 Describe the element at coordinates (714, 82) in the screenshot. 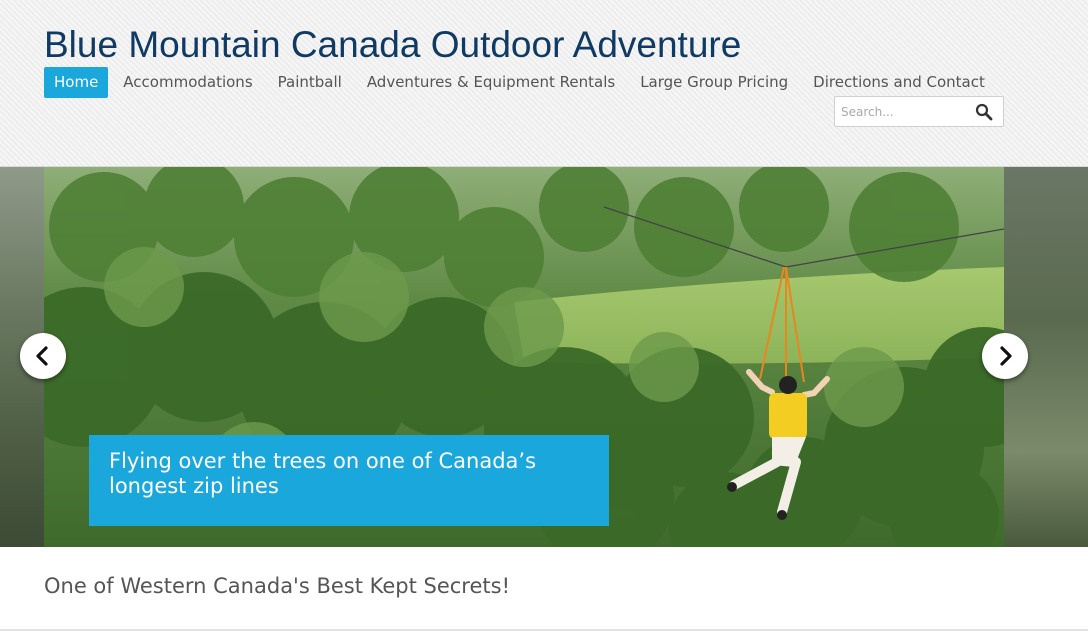

I see `nav-item-large-group-pricing: Large Group Pricing` at that location.